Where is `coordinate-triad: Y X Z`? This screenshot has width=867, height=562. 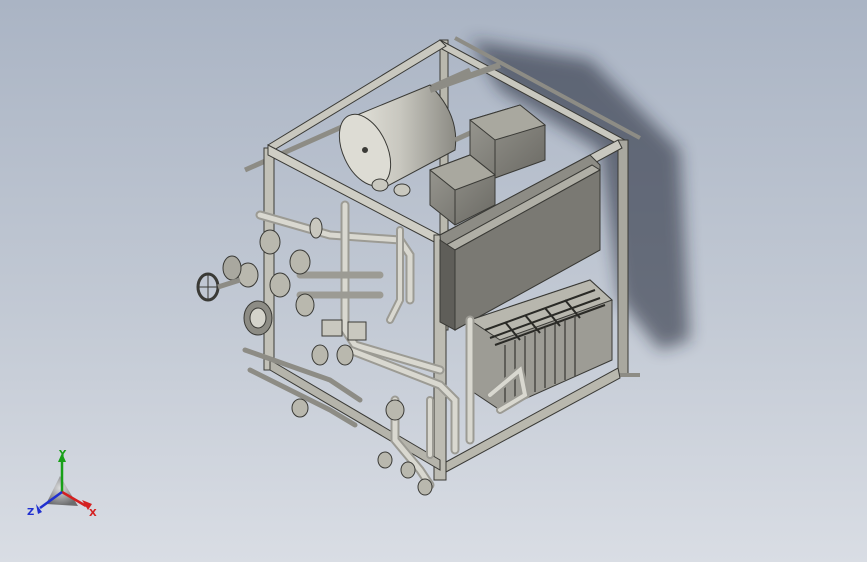
coordinate-triad: Y X Z is located at coordinates (66, 486).